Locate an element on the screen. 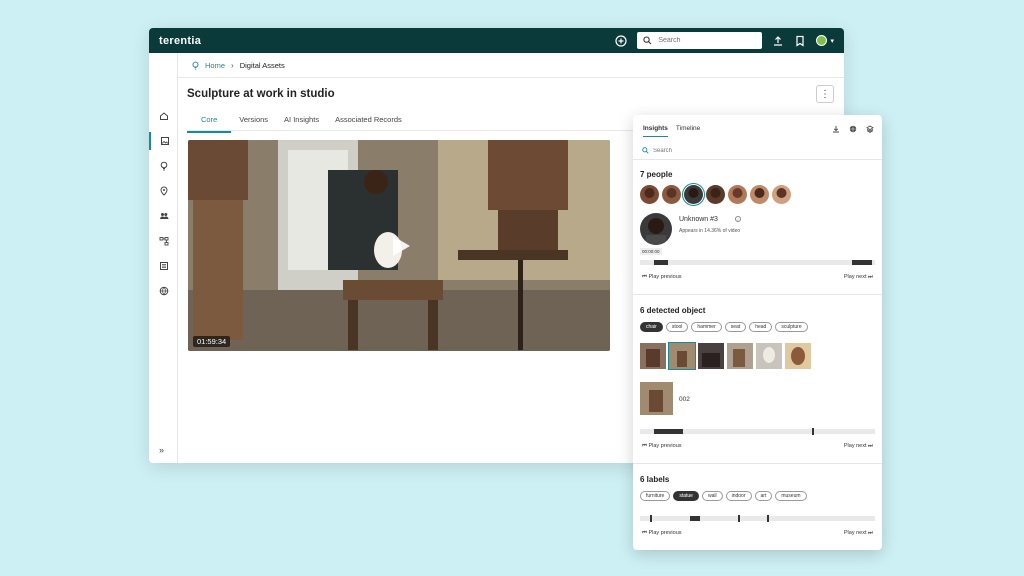 This screenshot has height=576, width=1024. object-chip: hammer is located at coordinates (706, 327).